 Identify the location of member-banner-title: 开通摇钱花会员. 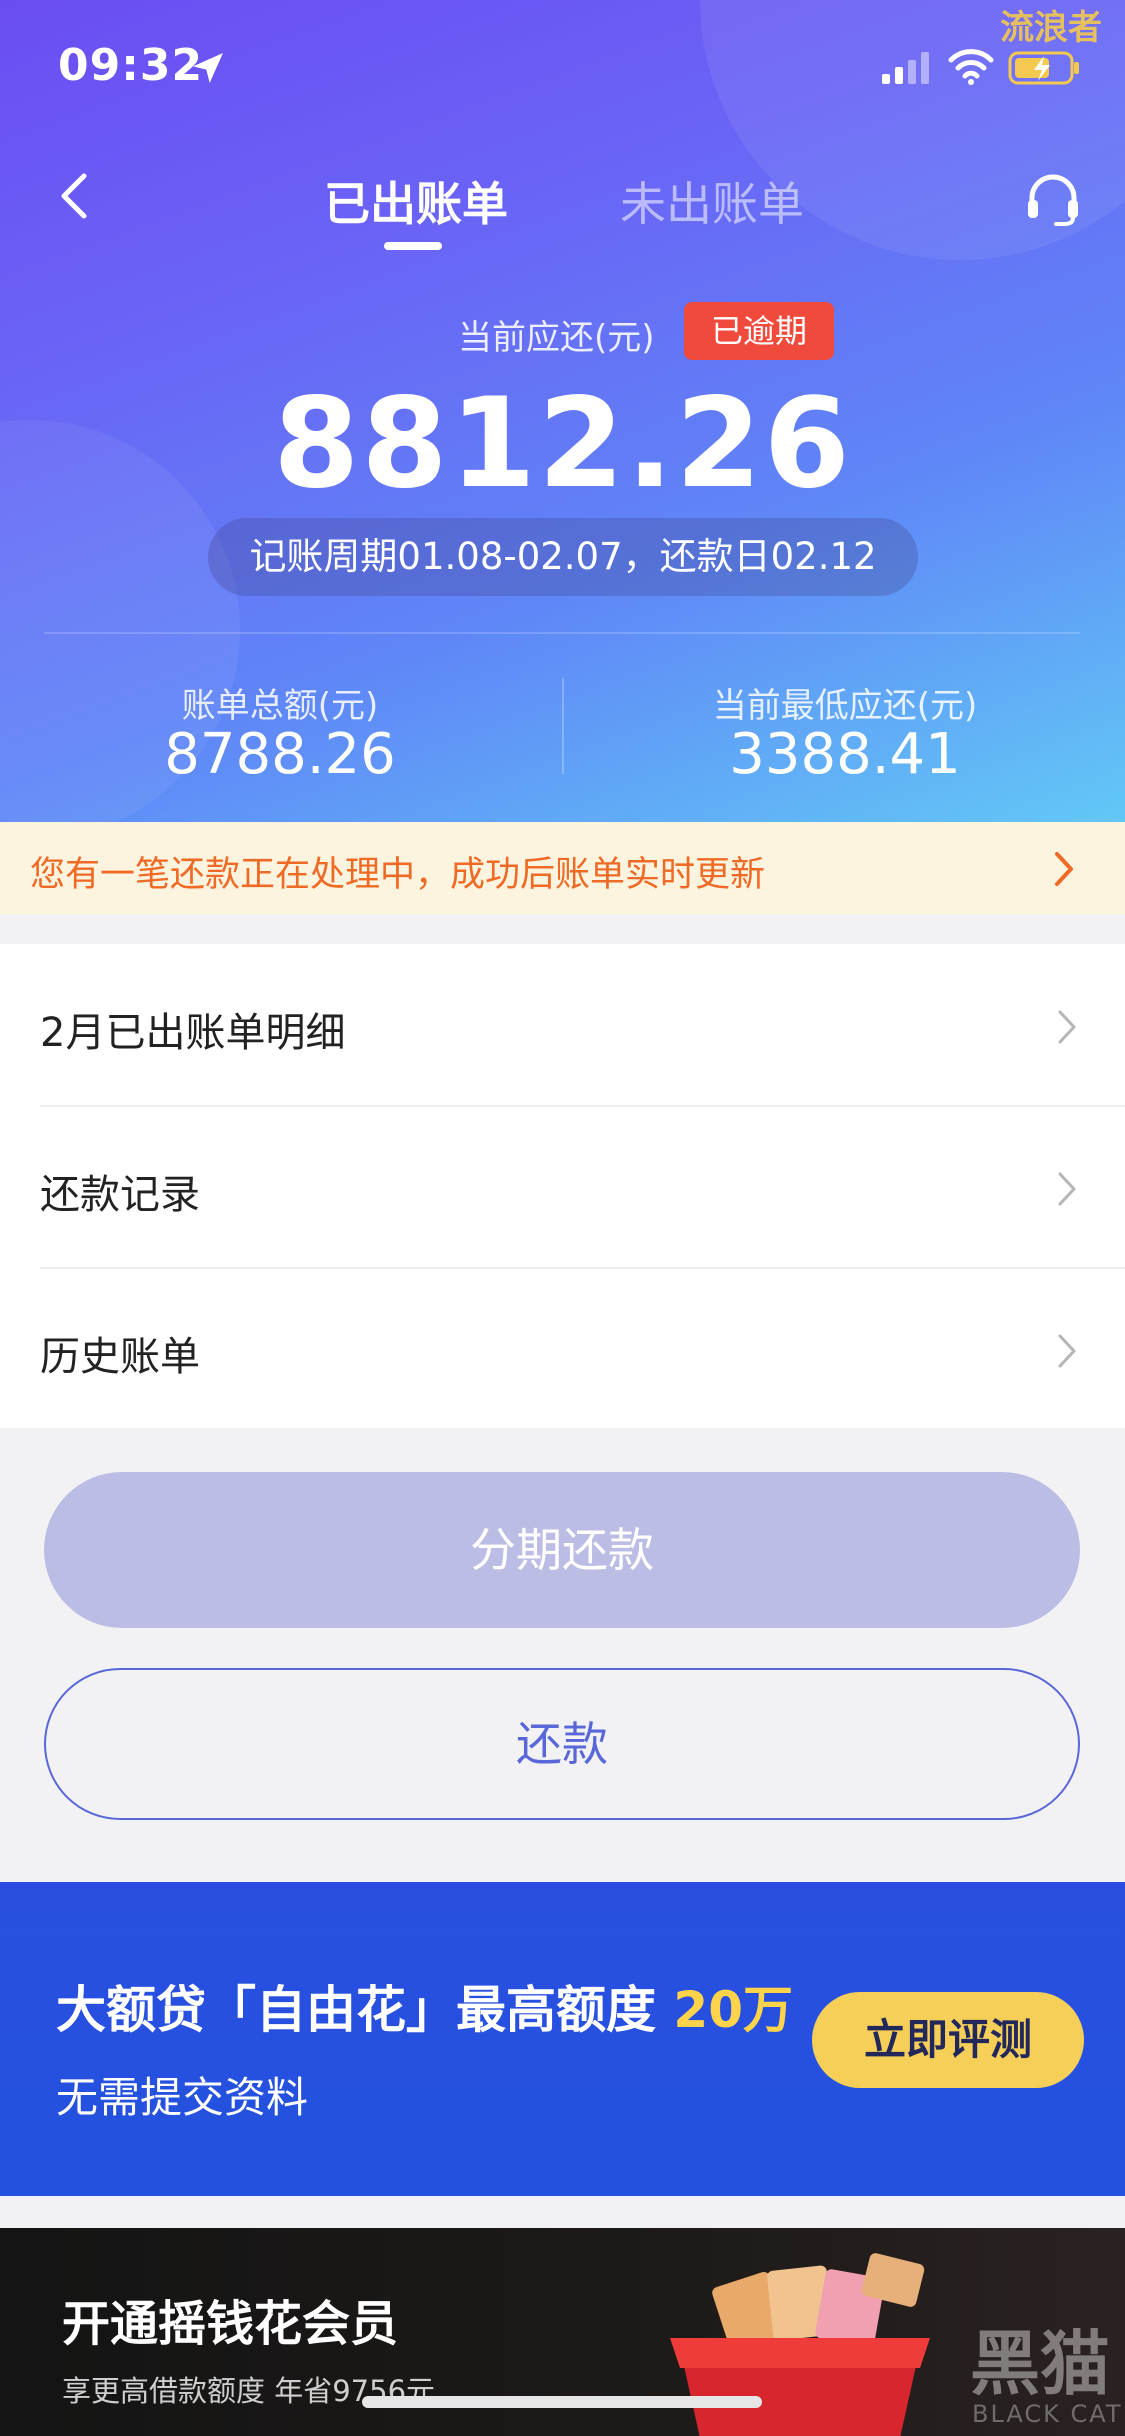
(230, 2324).